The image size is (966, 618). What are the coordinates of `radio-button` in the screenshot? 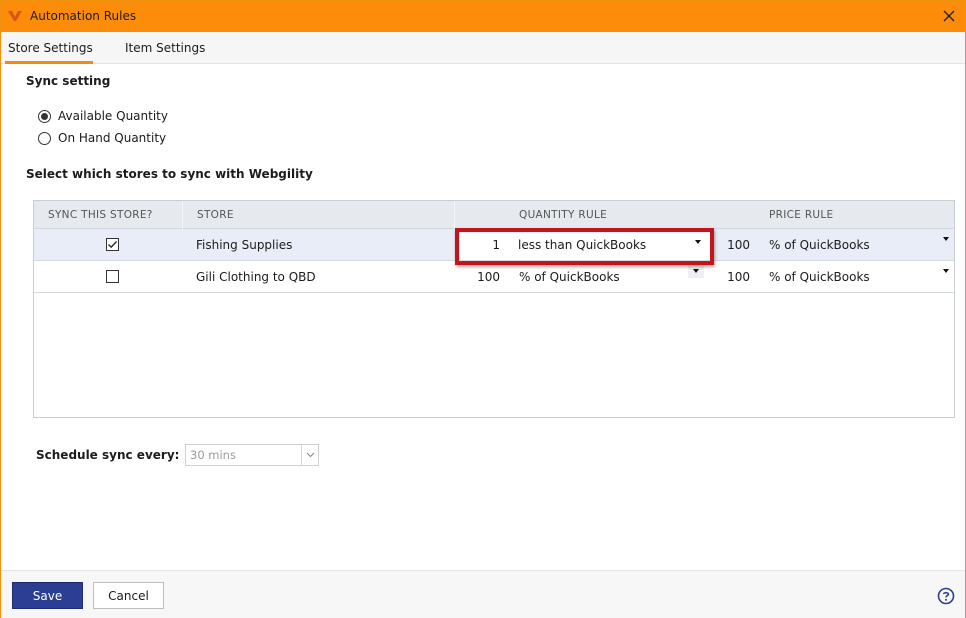 It's located at (44, 138).